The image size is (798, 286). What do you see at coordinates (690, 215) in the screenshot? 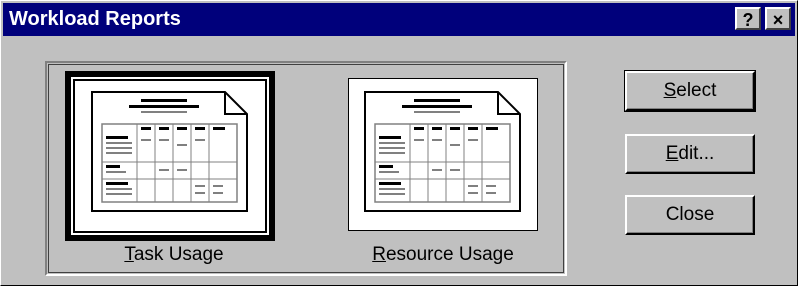
I see `close-button: Close` at bounding box center [690, 215].